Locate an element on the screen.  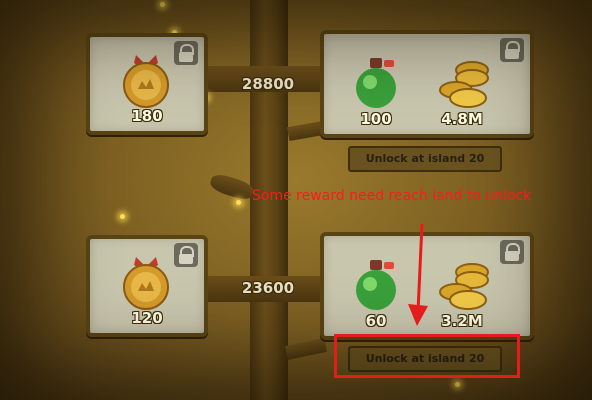
free-reward-card: 120 is located at coordinates (147, 286).